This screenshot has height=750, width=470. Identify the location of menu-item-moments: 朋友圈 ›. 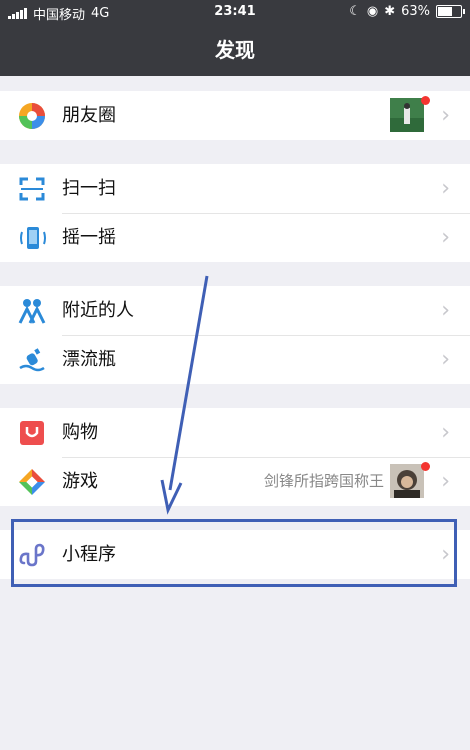
(235, 115).